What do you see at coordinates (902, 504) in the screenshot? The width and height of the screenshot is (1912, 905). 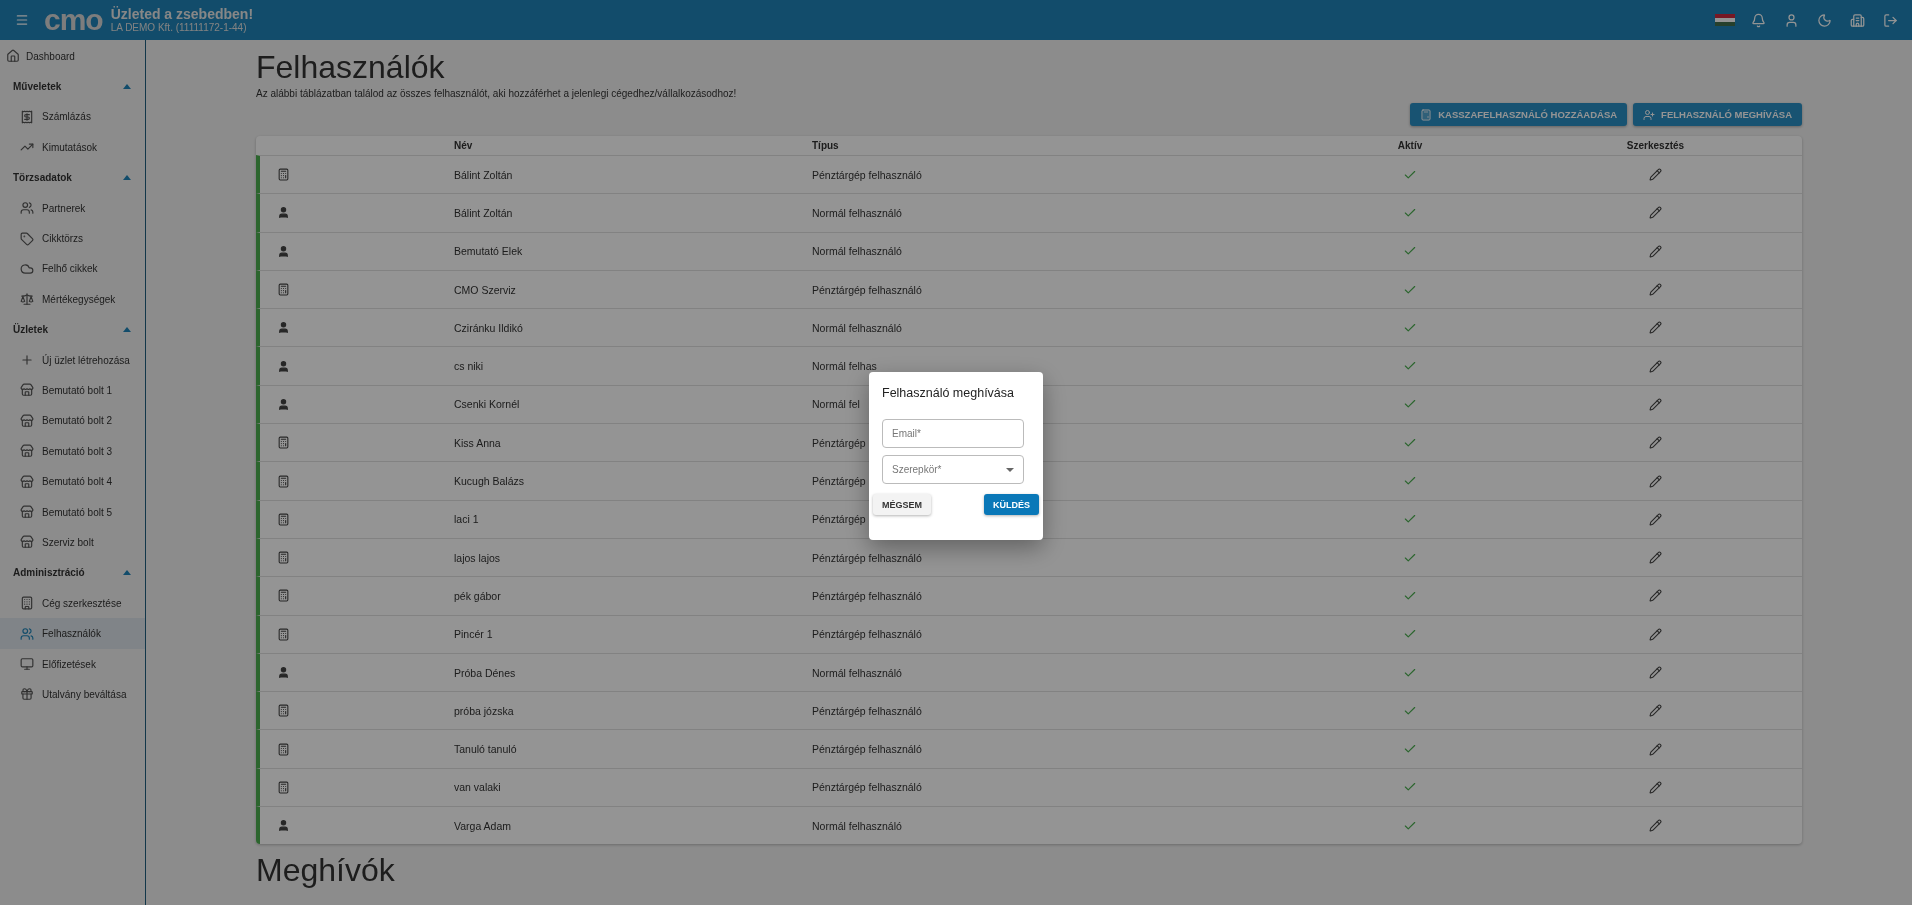 I see `cancel-button: MÉGSEM` at bounding box center [902, 504].